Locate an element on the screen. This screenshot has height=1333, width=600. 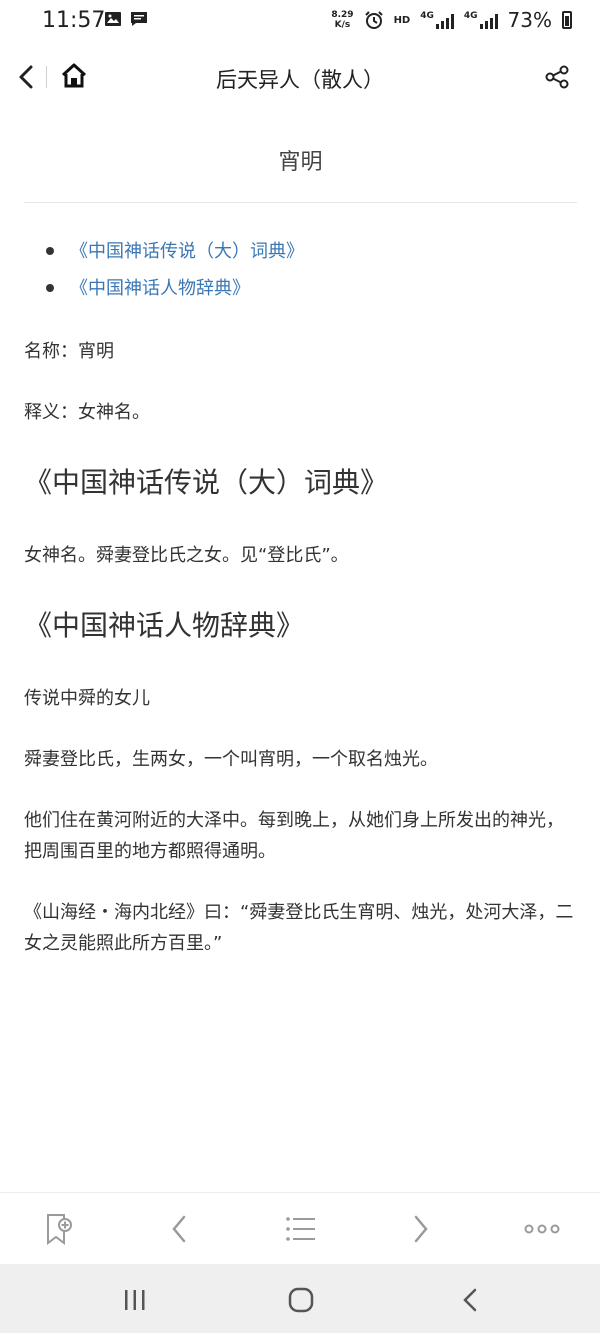
toc-item: 《中国神话人物辞典》 is located at coordinates (311, 288).